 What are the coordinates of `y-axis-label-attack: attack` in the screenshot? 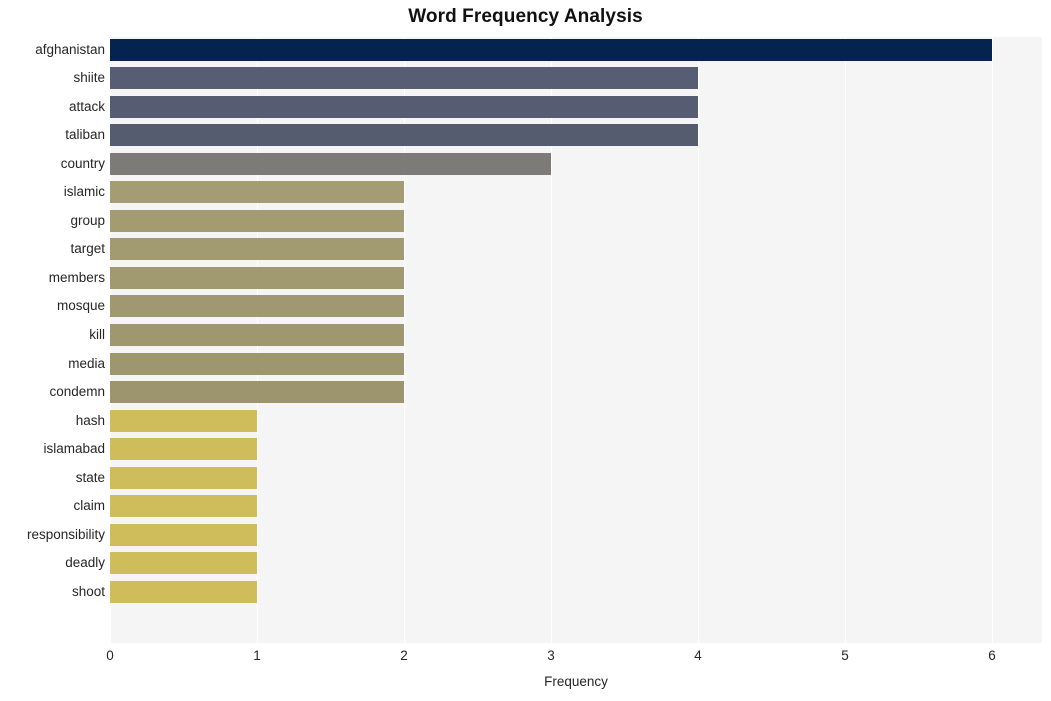 It's located at (86, 106).